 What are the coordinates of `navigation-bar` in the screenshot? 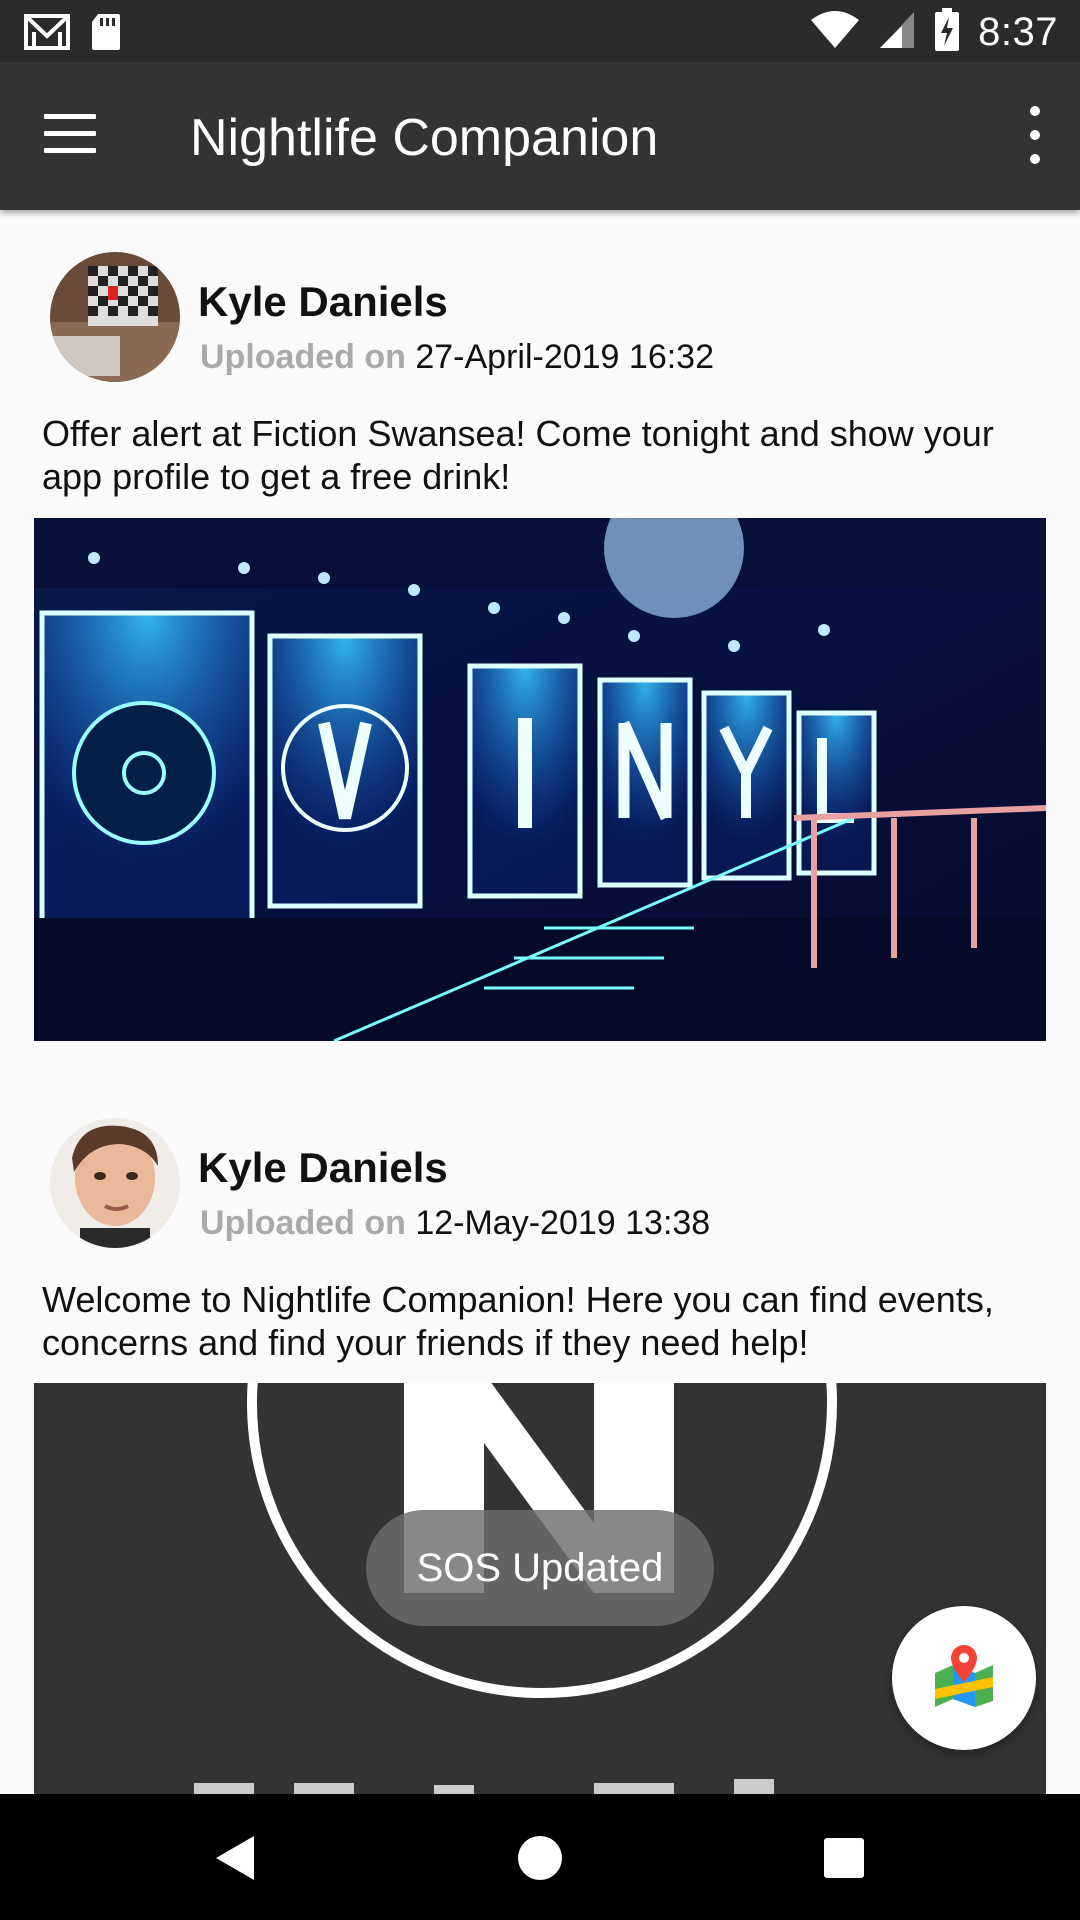 It's located at (540, 1857).